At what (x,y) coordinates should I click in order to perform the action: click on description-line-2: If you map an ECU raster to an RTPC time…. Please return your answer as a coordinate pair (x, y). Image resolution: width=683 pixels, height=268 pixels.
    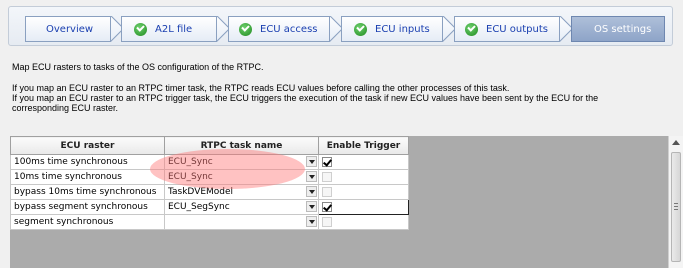
    Looking at the image, I should click on (261, 88).